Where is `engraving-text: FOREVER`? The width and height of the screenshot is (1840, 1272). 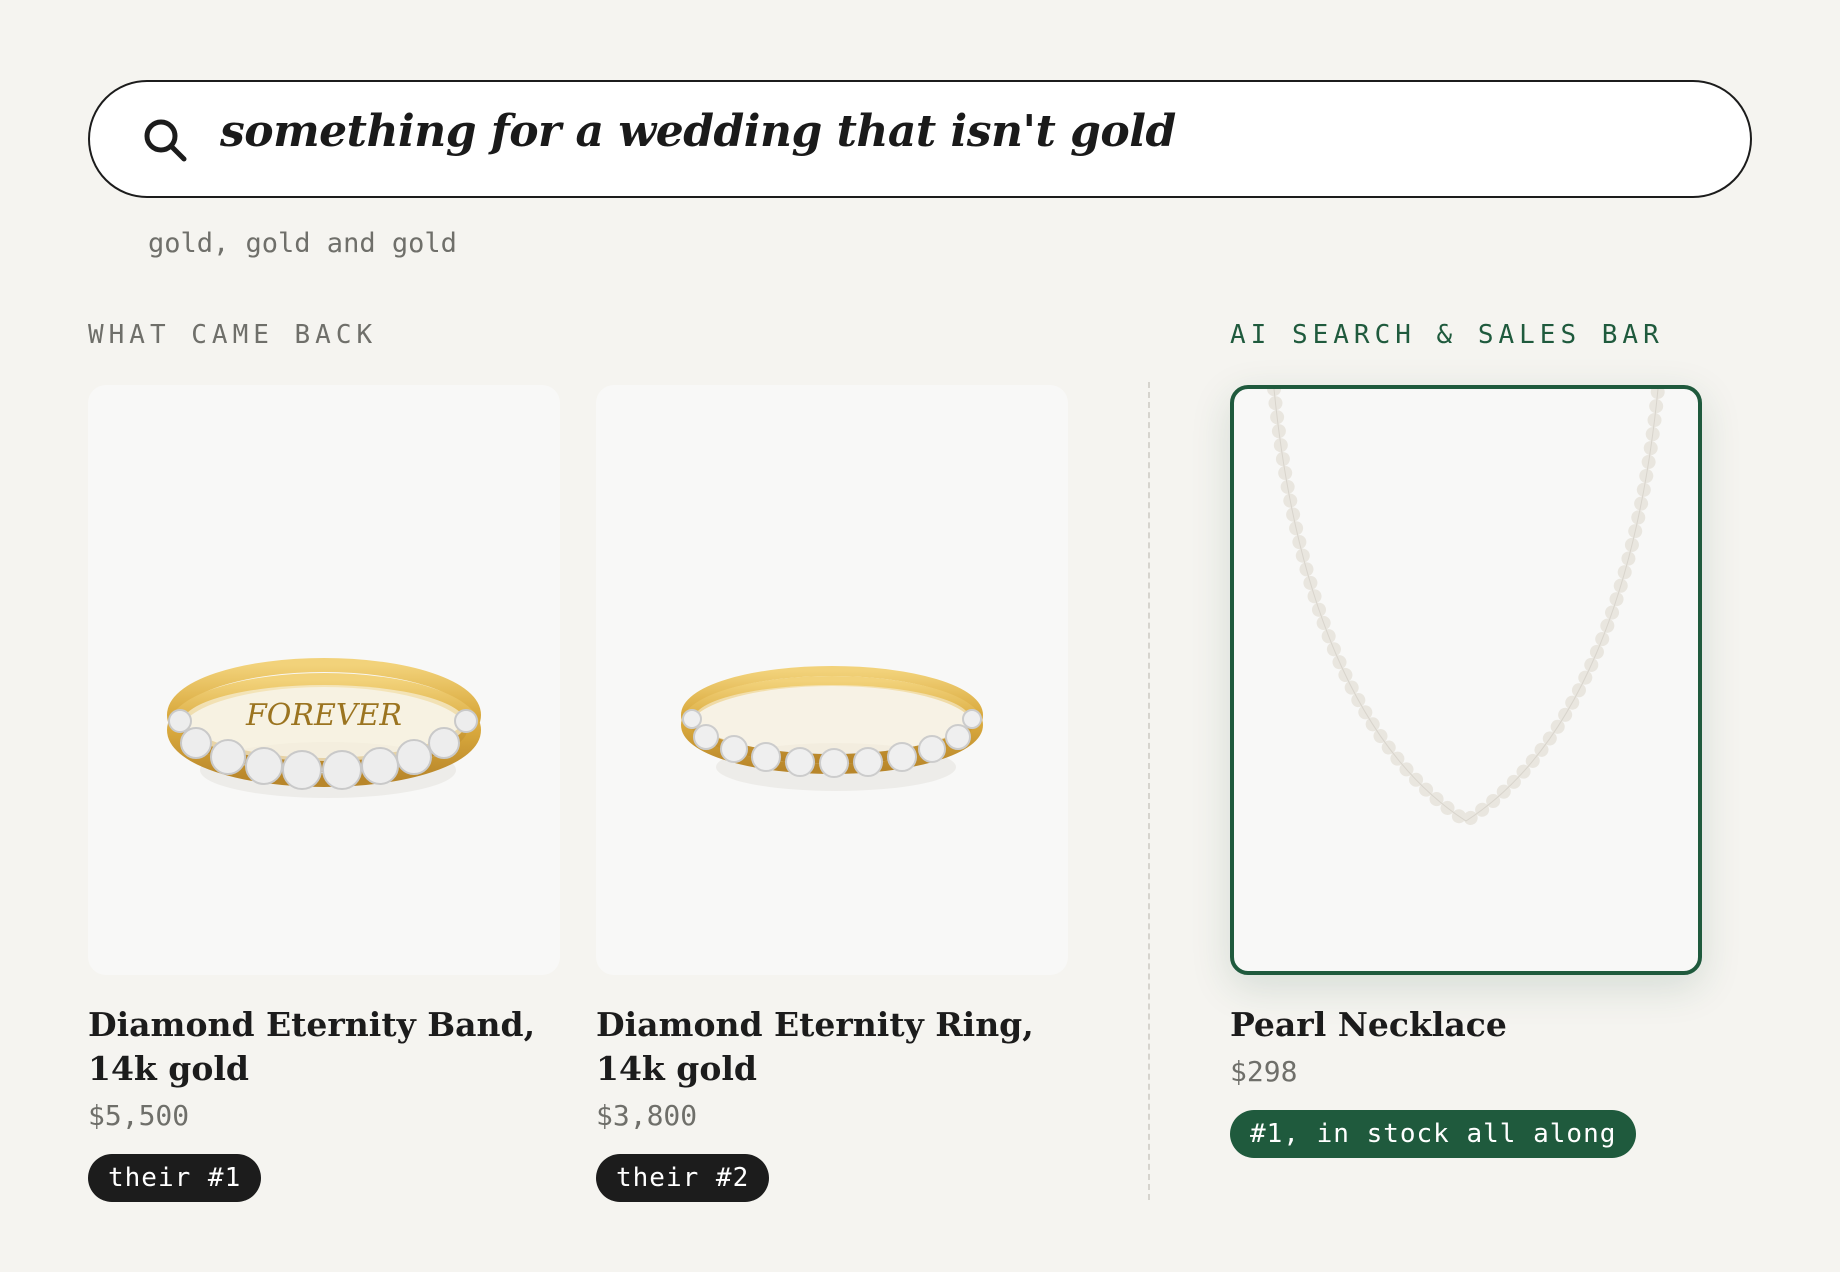
engraving-text: FOREVER is located at coordinates (323, 715).